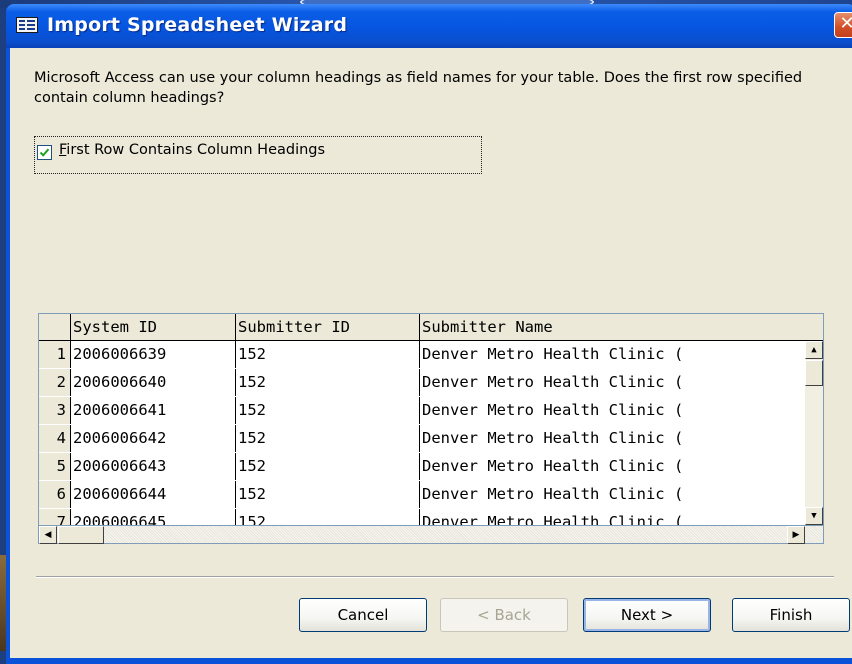  What do you see at coordinates (431, 535) in the screenshot?
I see `horizontal-scrollbar: ◀ ▶` at bounding box center [431, 535].